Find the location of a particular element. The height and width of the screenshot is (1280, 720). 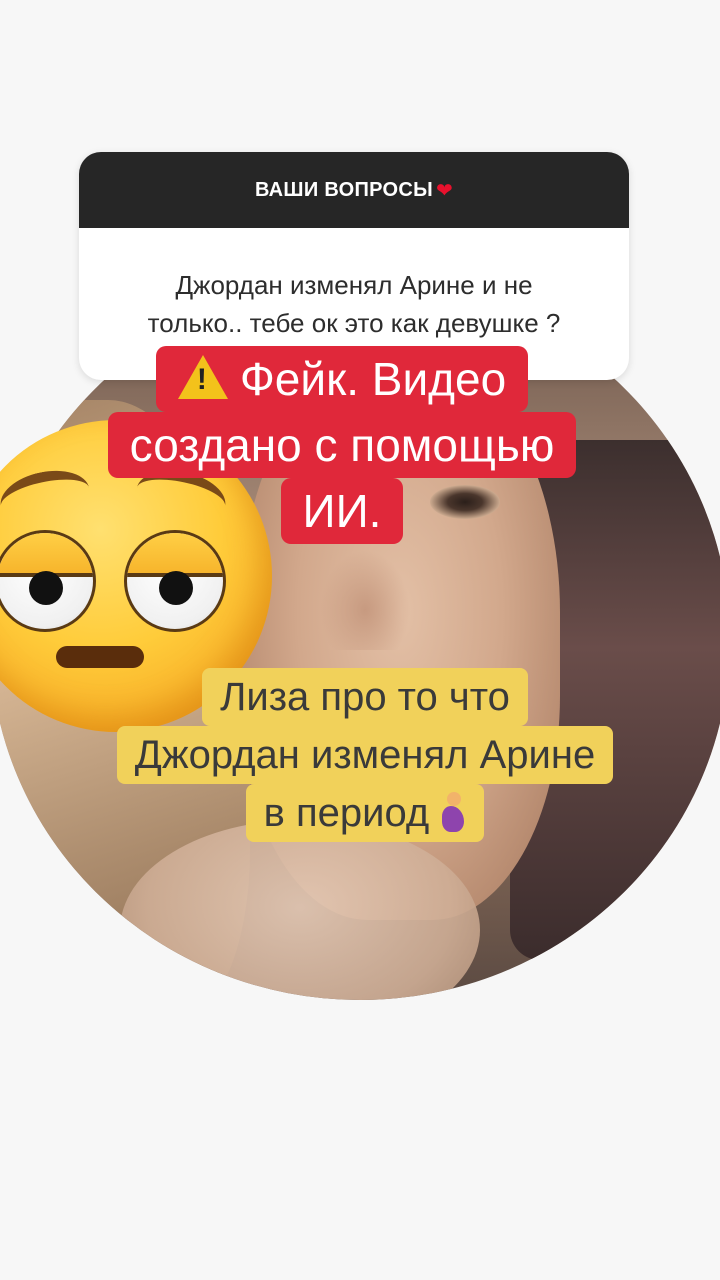

emoji-mouth is located at coordinates (100, 657).